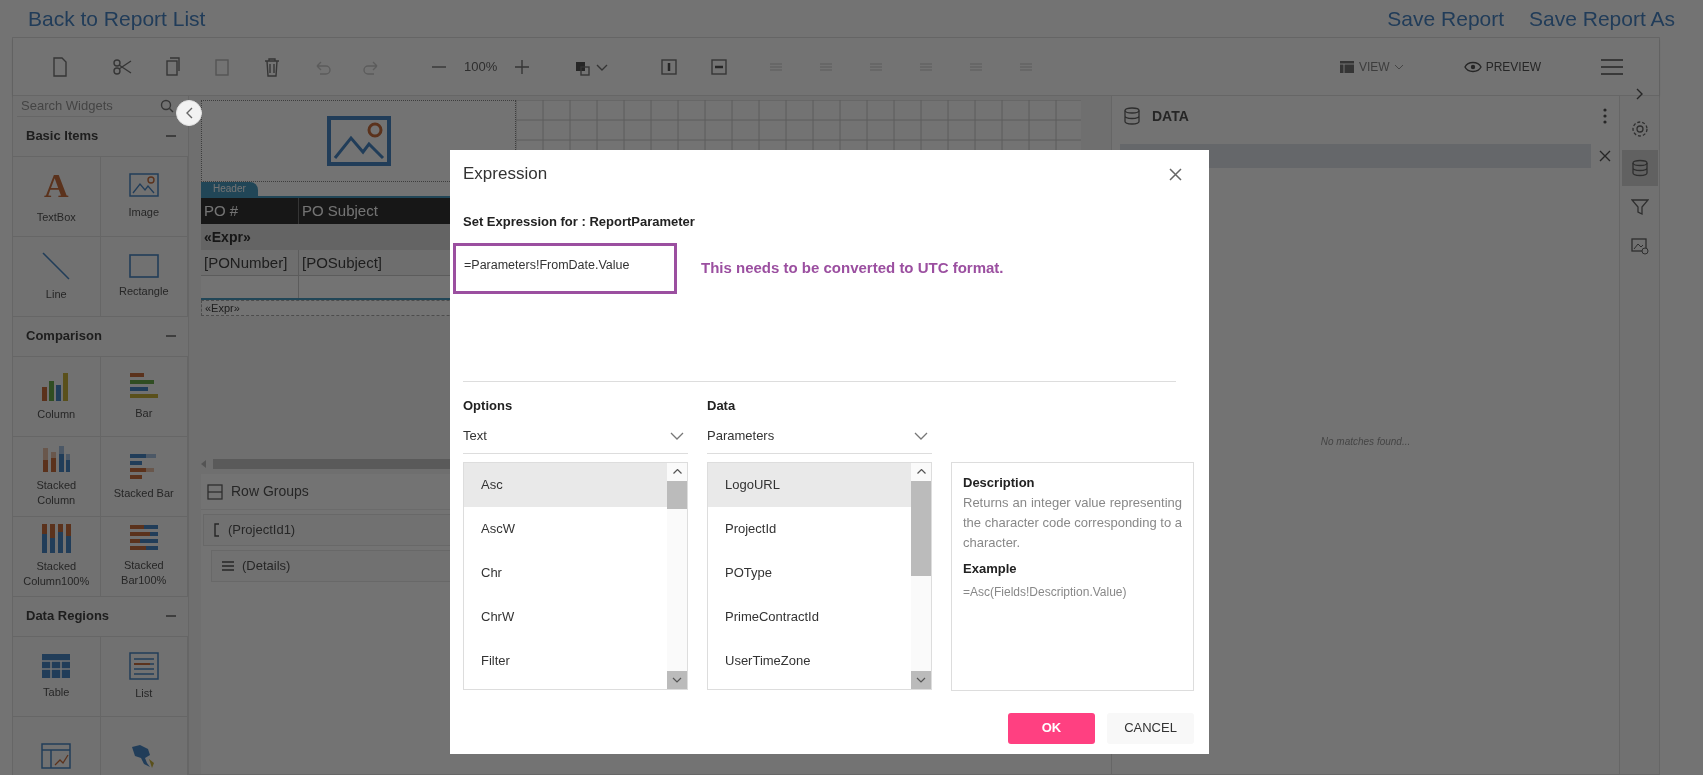 The height and width of the screenshot is (775, 1703). What do you see at coordinates (999, 482) in the screenshot?
I see `description-title: Description` at bounding box center [999, 482].